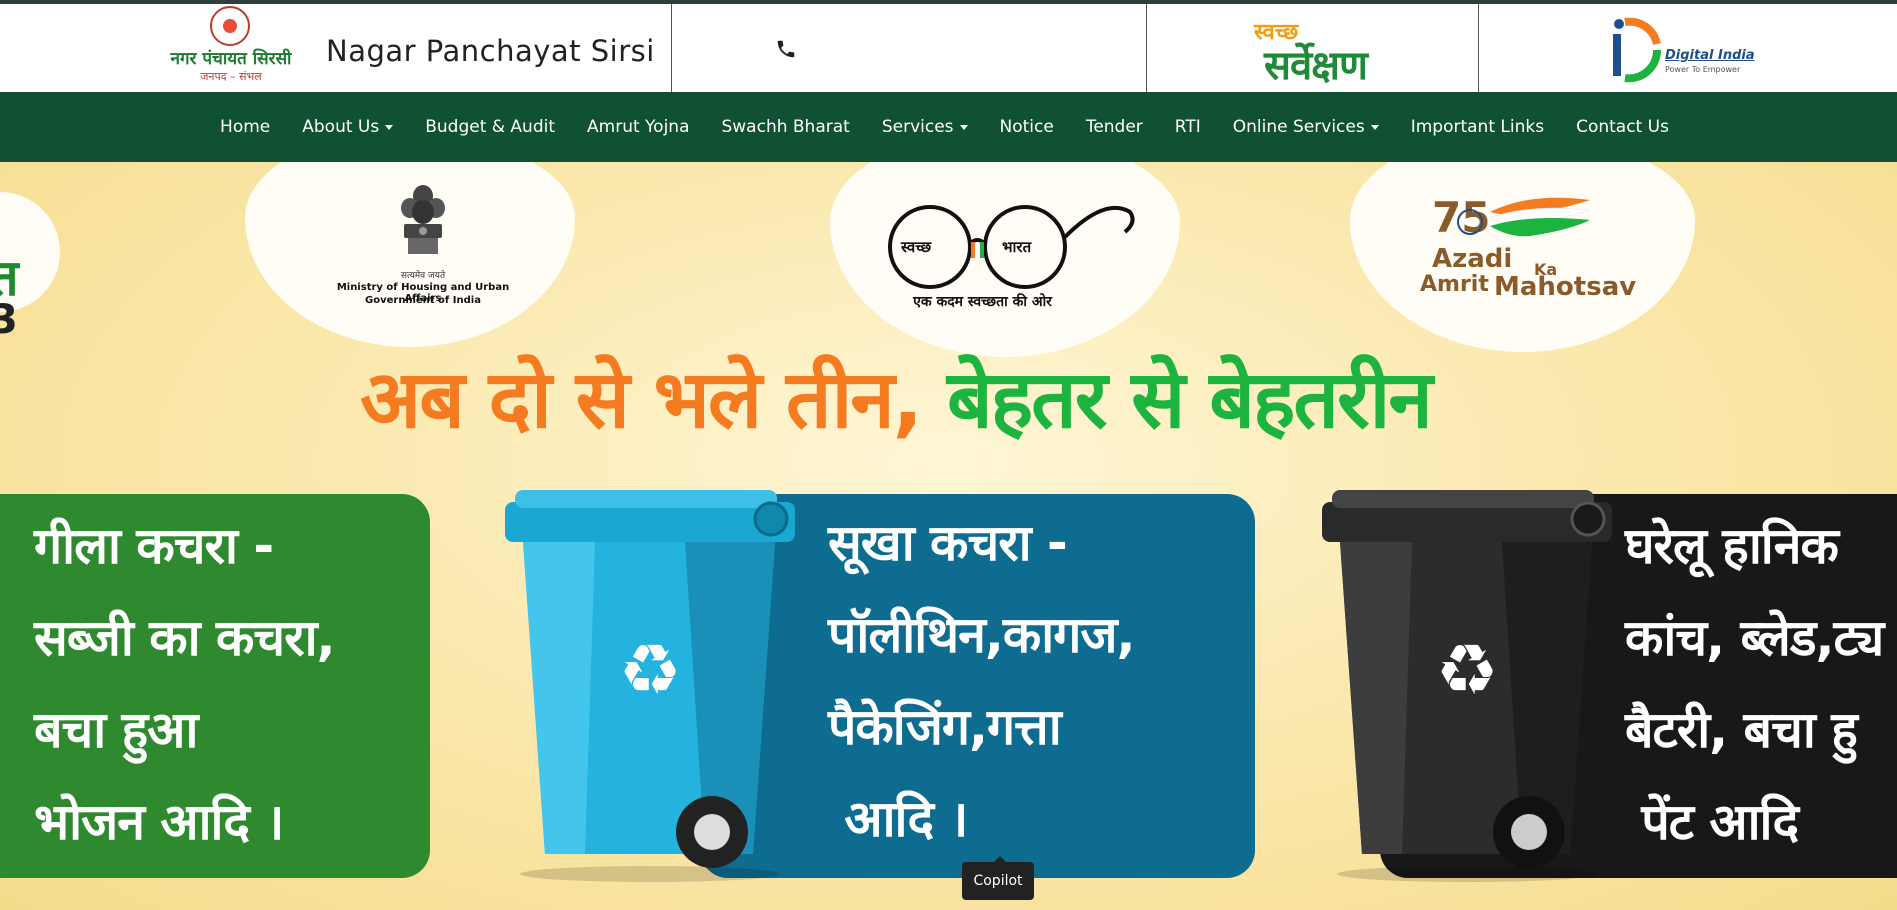 The width and height of the screenshot is (1897, 910). Describe the element at coordinates (1189, 399) in the screenshot. I see `slogan-part-green: बेहतर से बेहतरीन` at that location.